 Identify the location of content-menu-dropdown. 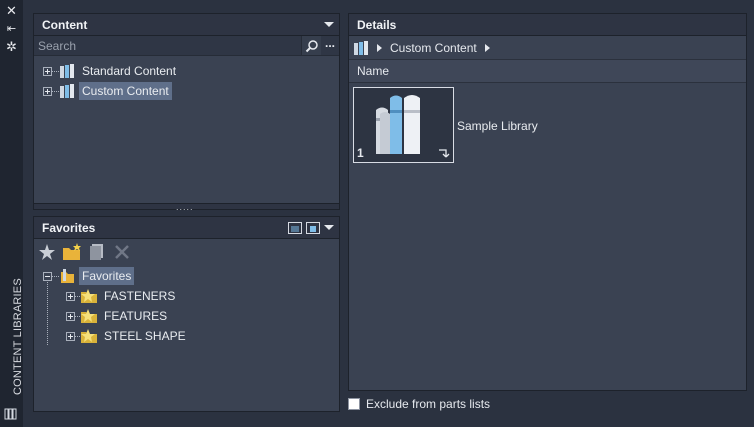
(329, 24).